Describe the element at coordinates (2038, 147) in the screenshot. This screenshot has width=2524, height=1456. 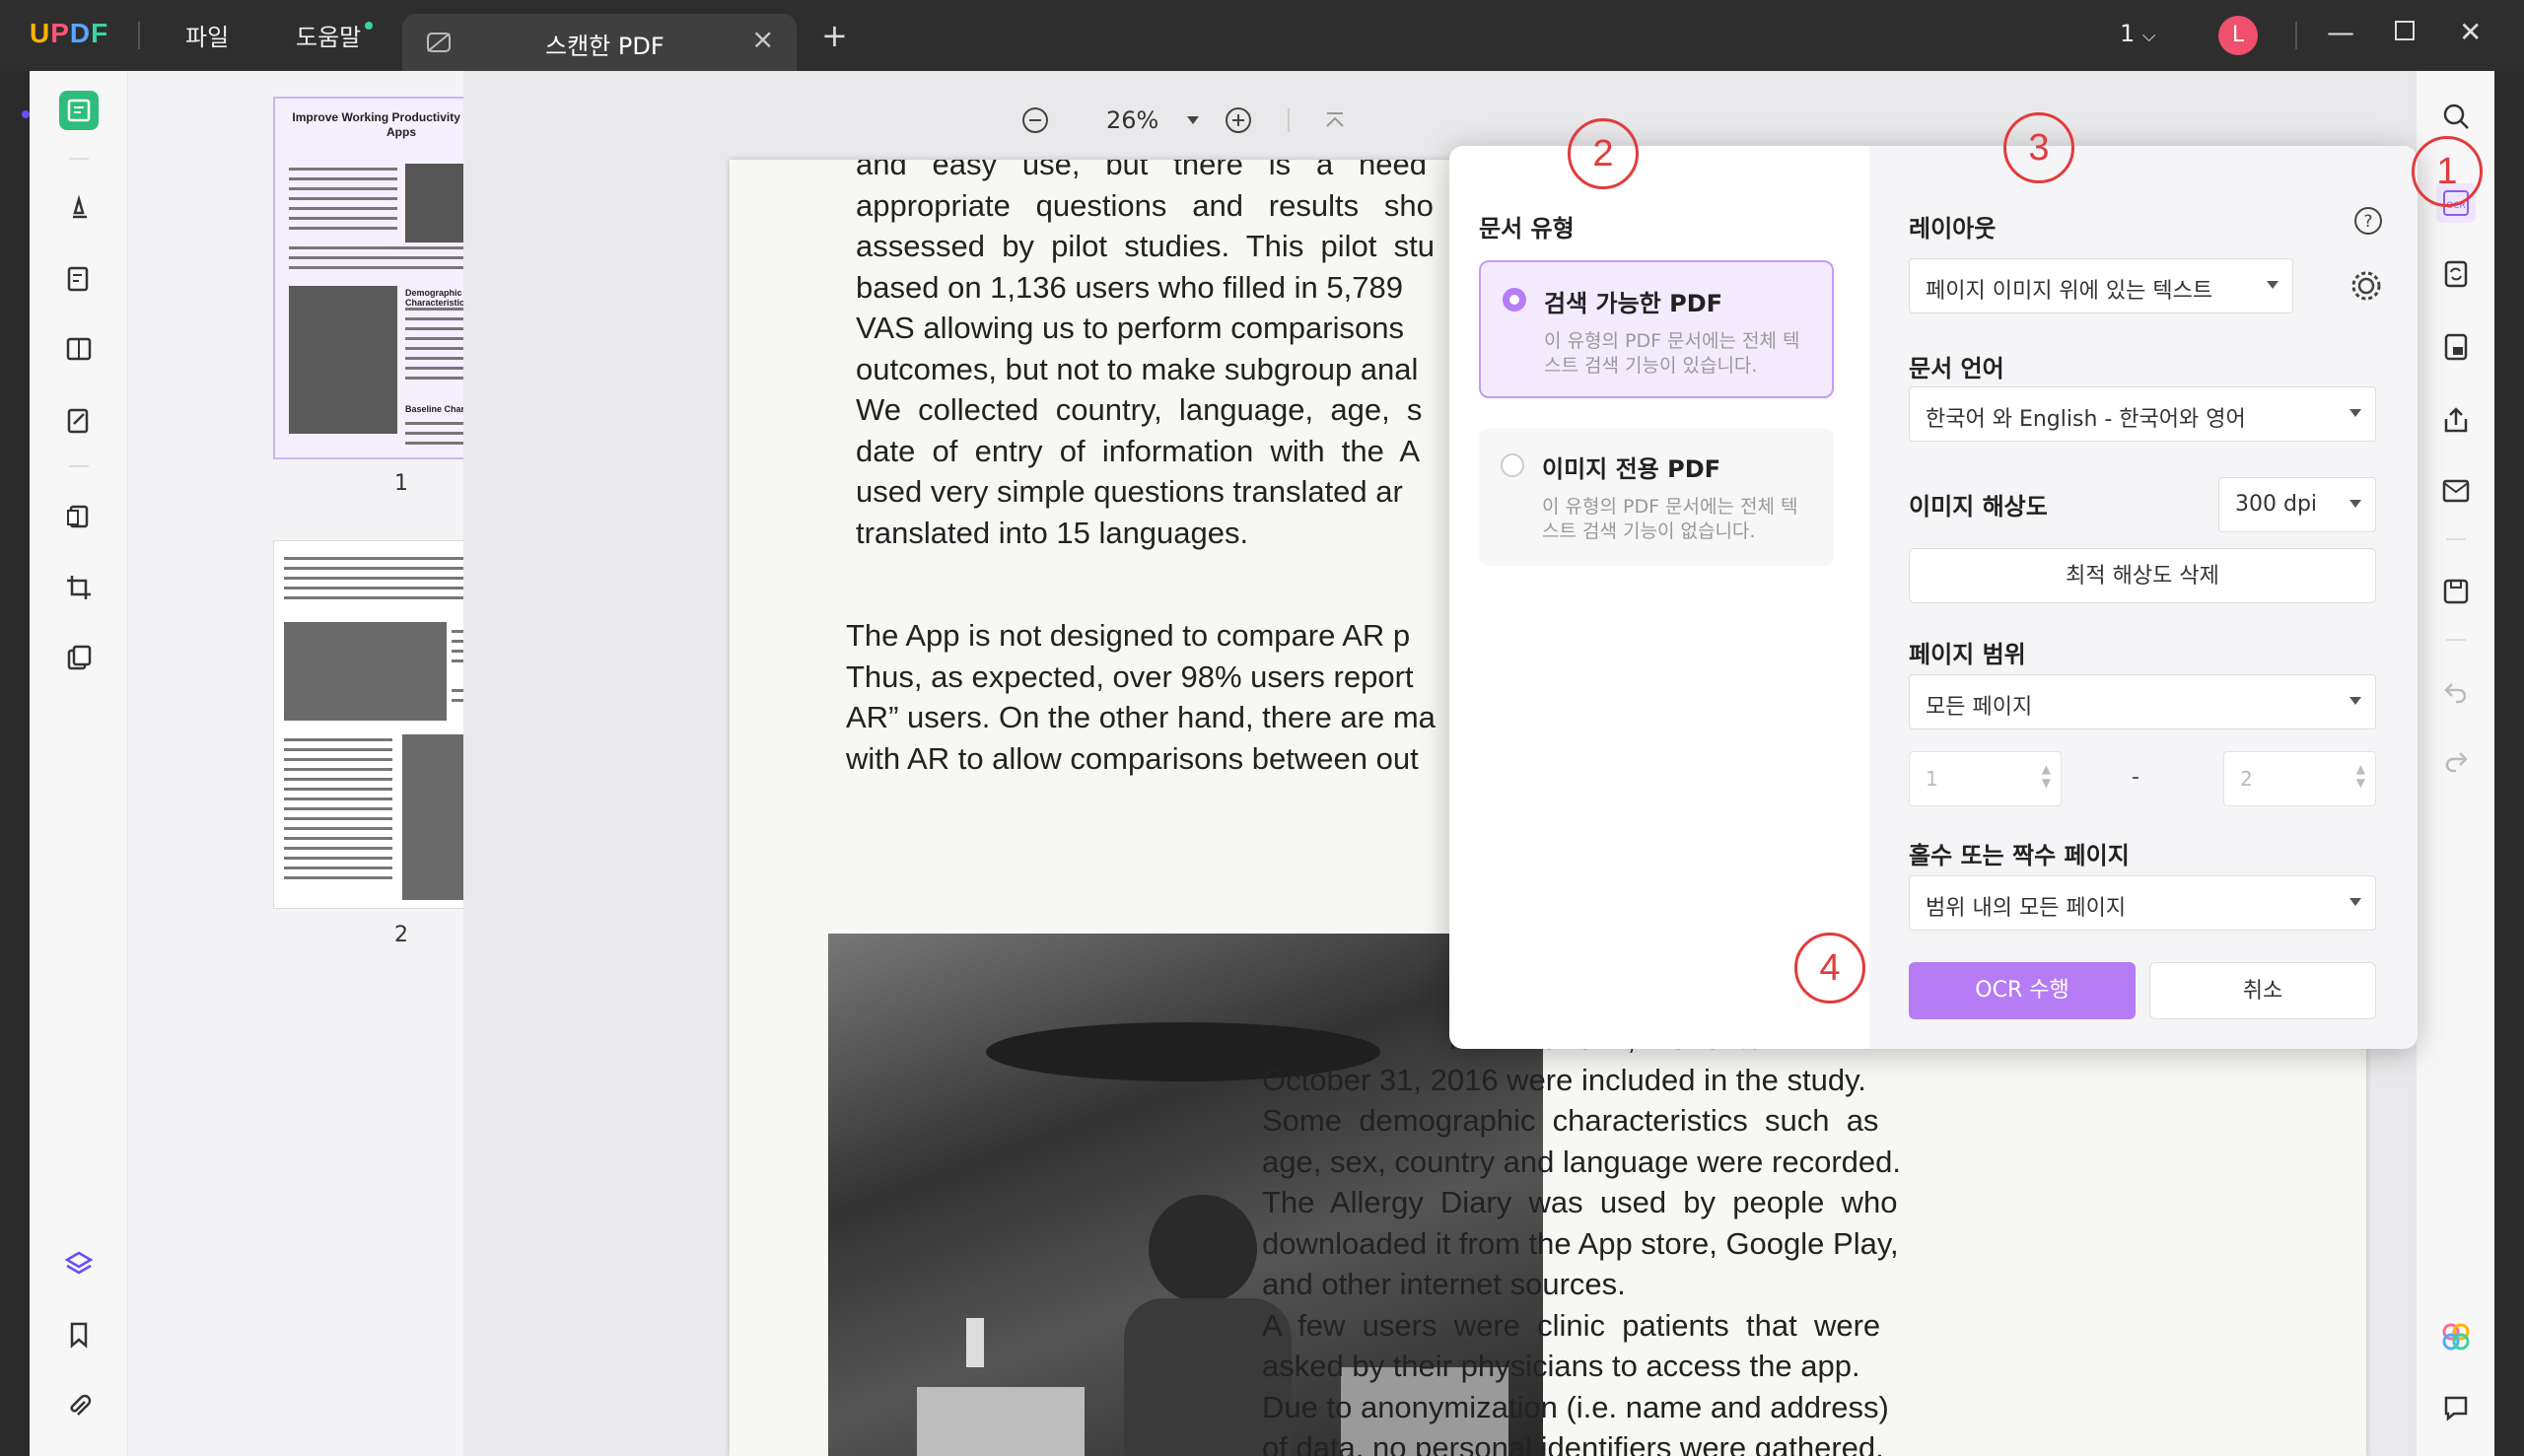
I see `annotation-circle-3: 3` at that location.